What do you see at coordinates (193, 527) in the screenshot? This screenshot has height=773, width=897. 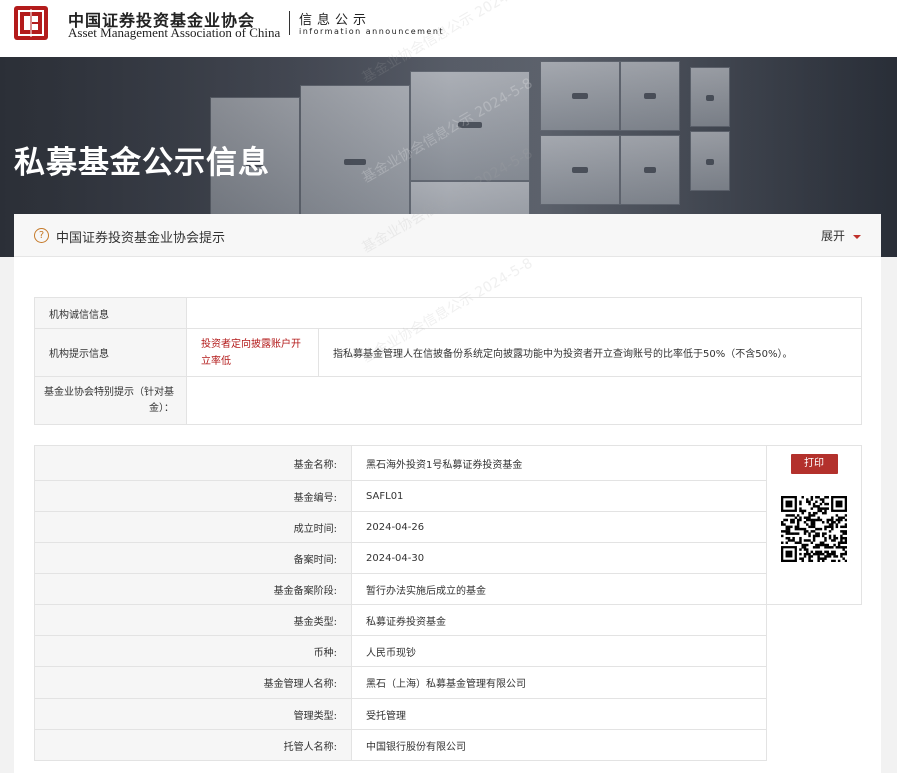 I see `field-label: 成立时间:` at bounding box center [193, 527].